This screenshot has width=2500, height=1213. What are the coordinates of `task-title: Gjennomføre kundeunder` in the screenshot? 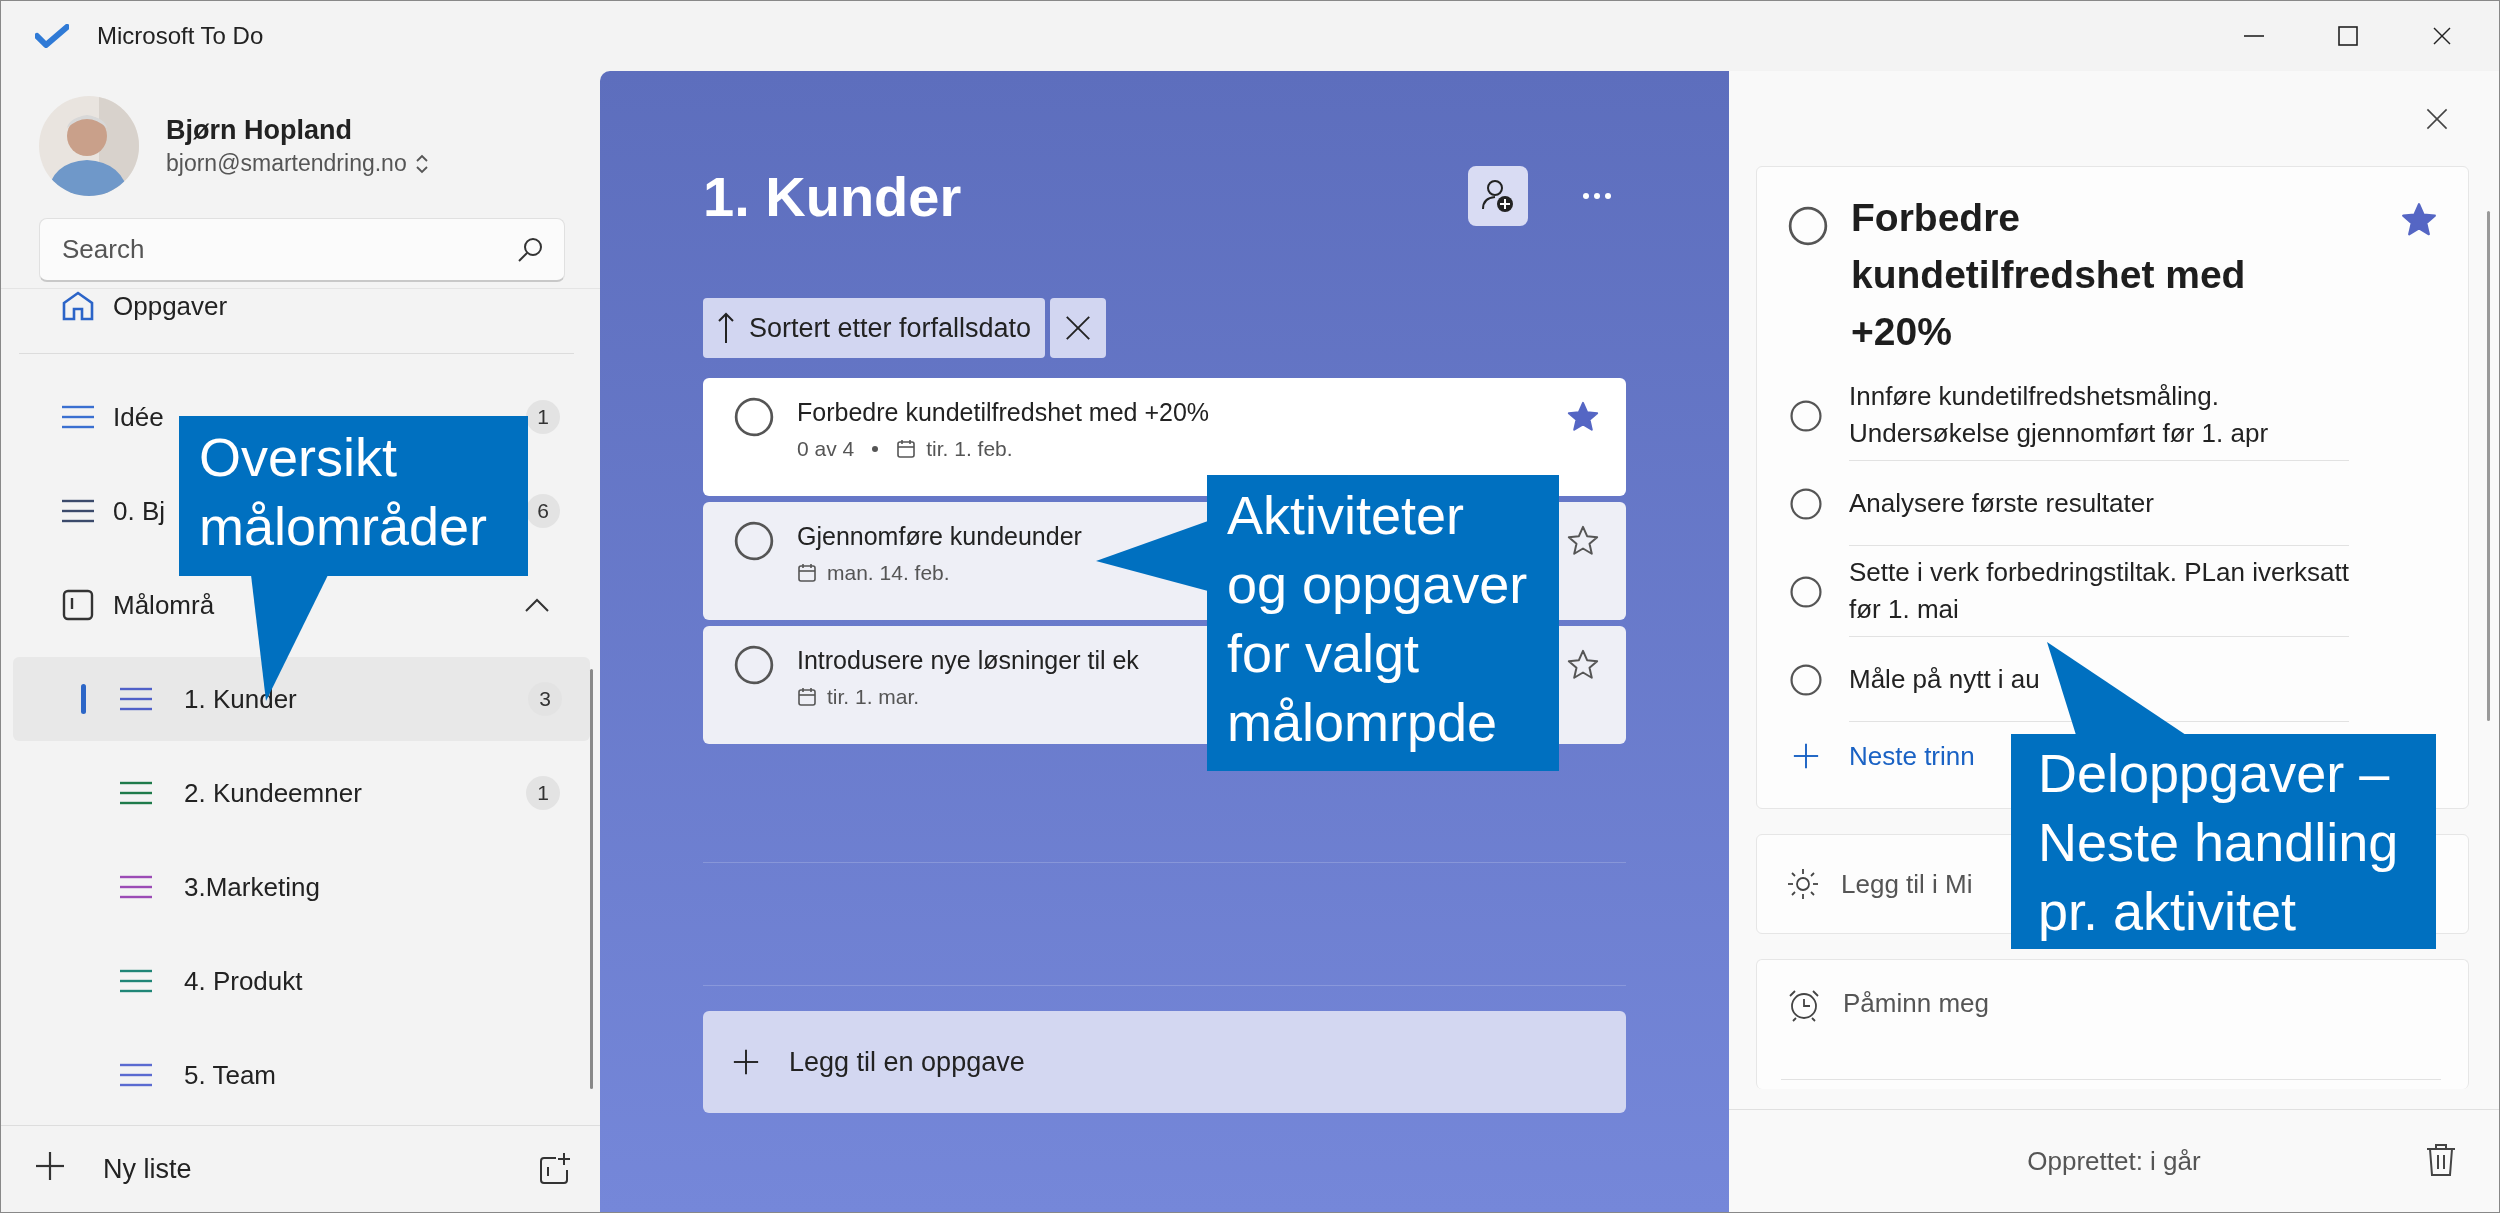 It's located at (939, 536).